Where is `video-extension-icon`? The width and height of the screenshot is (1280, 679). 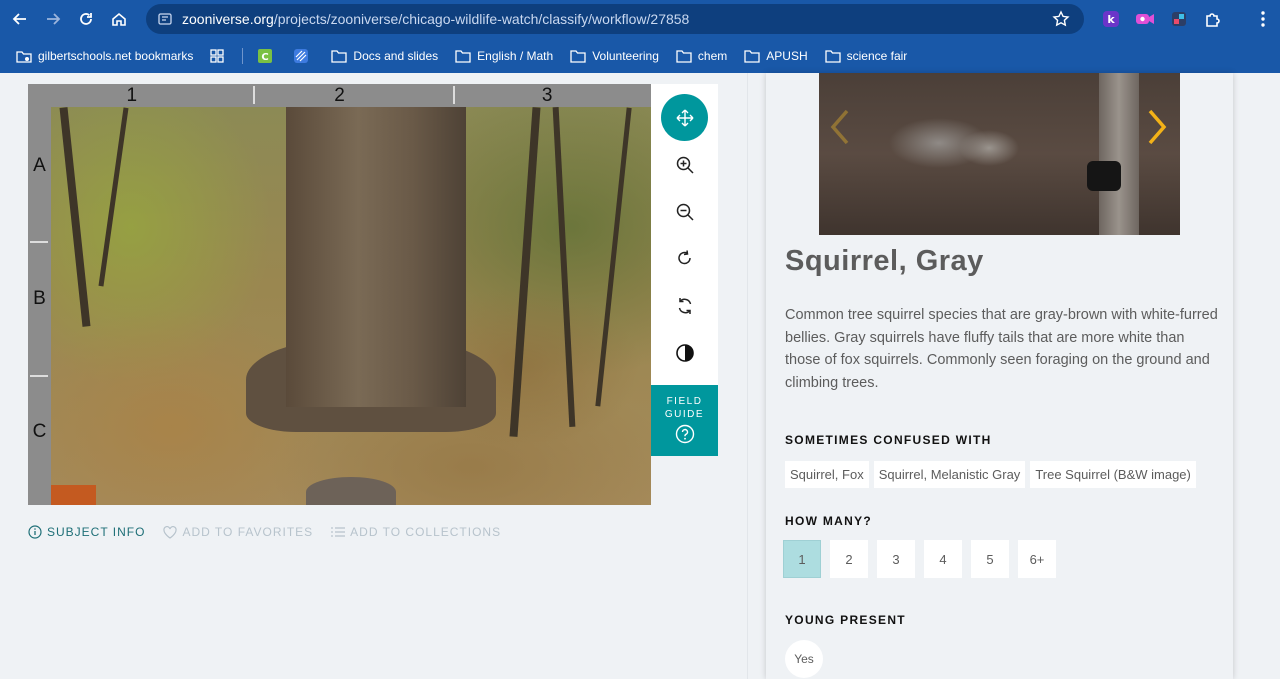
video-extension-icon is located at coordinates (1145, 19).